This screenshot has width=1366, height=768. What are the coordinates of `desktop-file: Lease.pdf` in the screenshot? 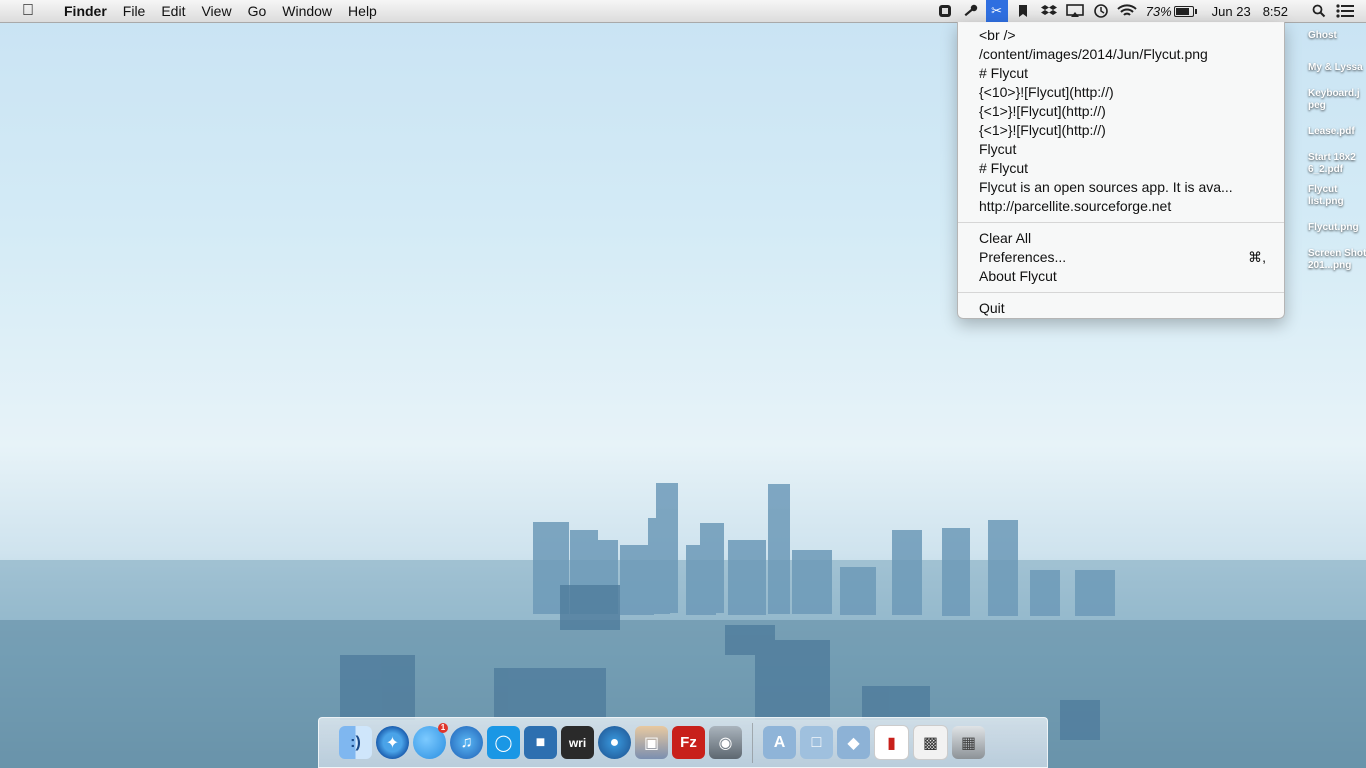 It's located at (1337, 139).